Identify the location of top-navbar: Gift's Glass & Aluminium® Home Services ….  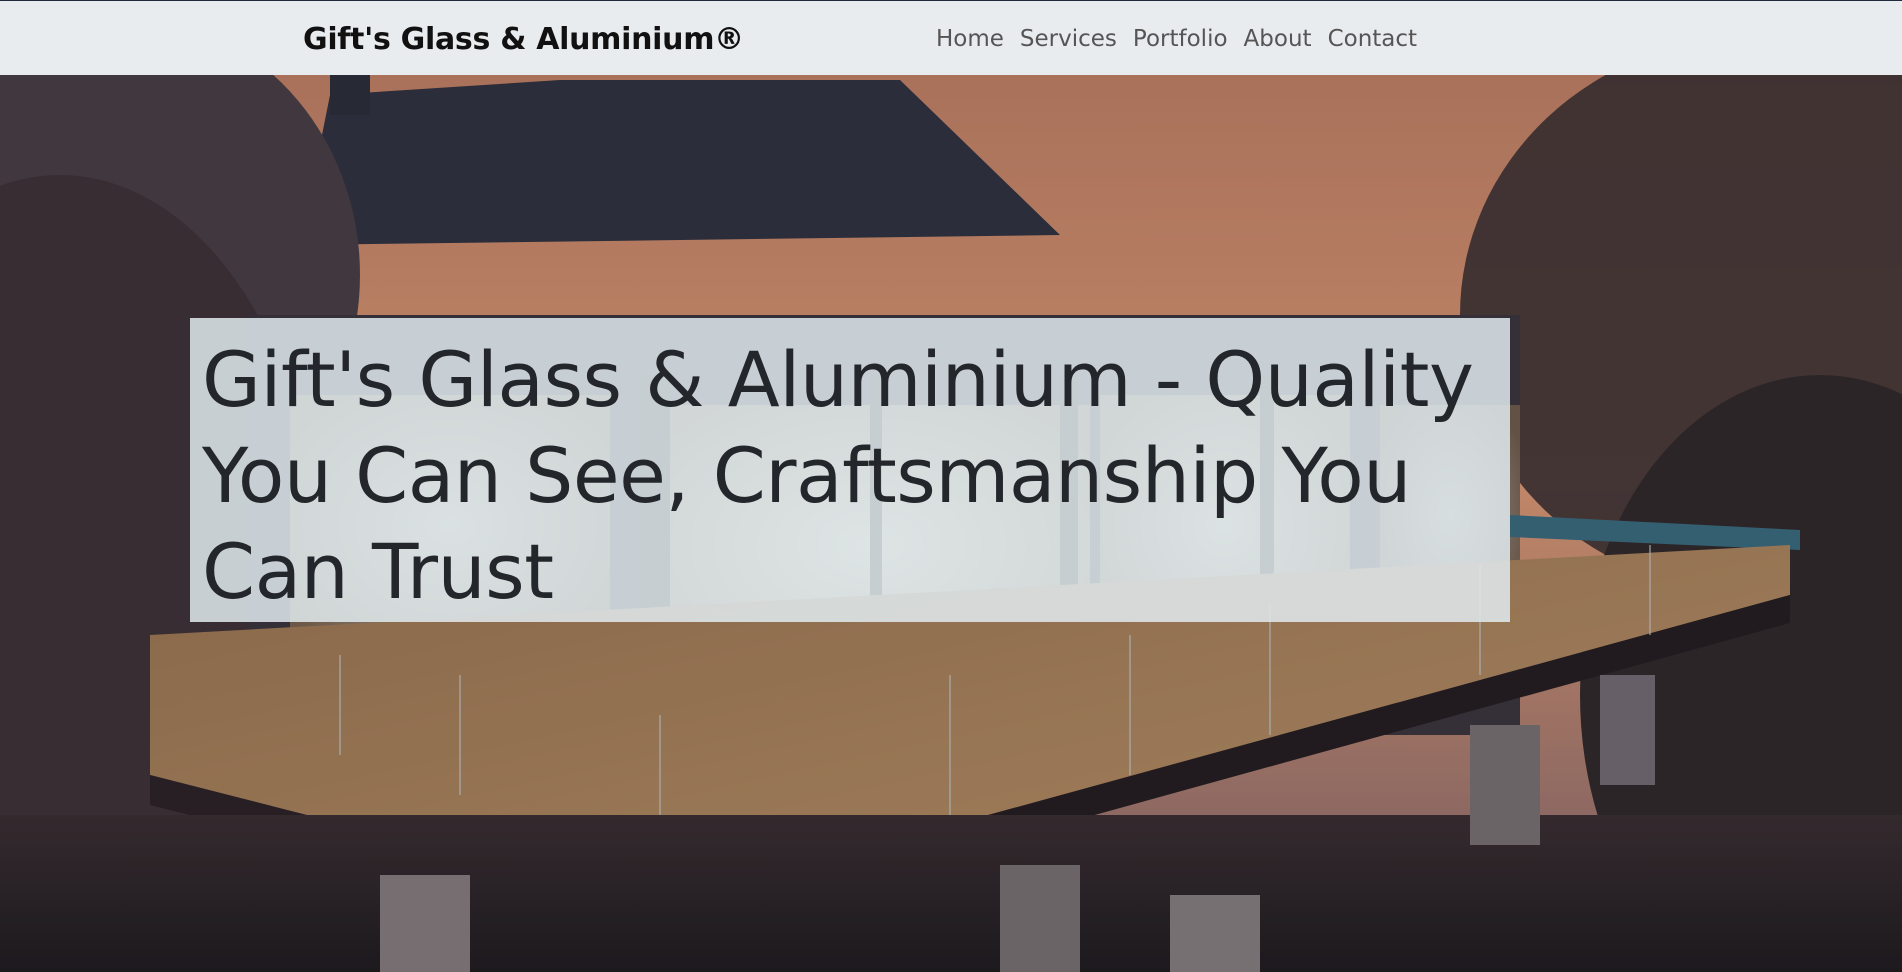
(951, 37).